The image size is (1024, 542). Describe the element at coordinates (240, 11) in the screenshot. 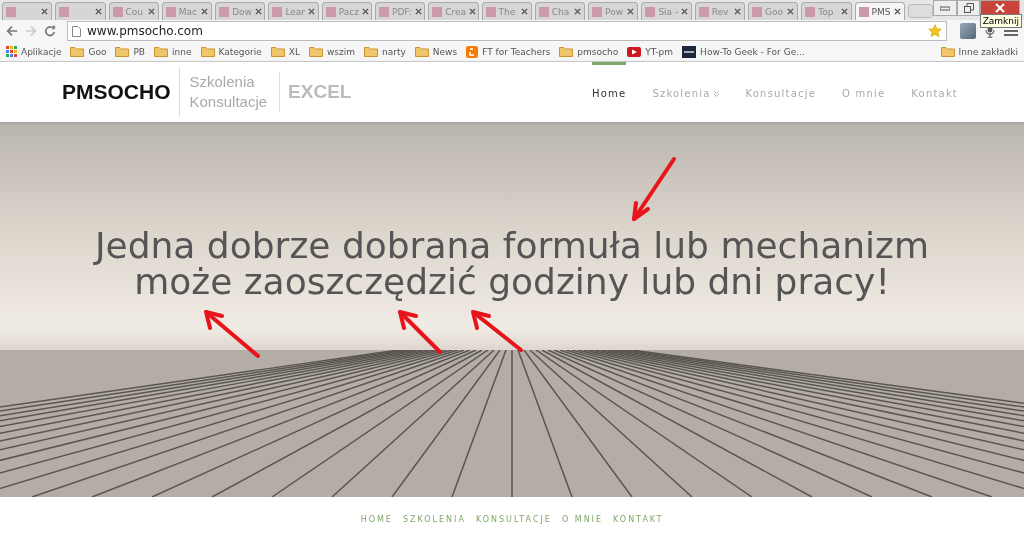

I see `browser-tab: Dow` at that location.